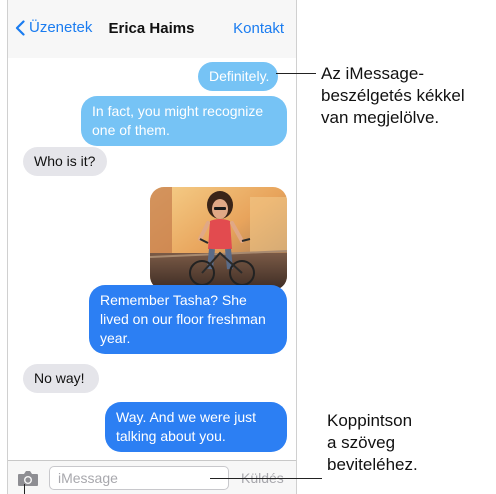 This screenshot has width=496, height=494. Describe the element at coordinates (372, 464) in the screenshot. I see `callout-input-line: beviteléhez.` at that location.